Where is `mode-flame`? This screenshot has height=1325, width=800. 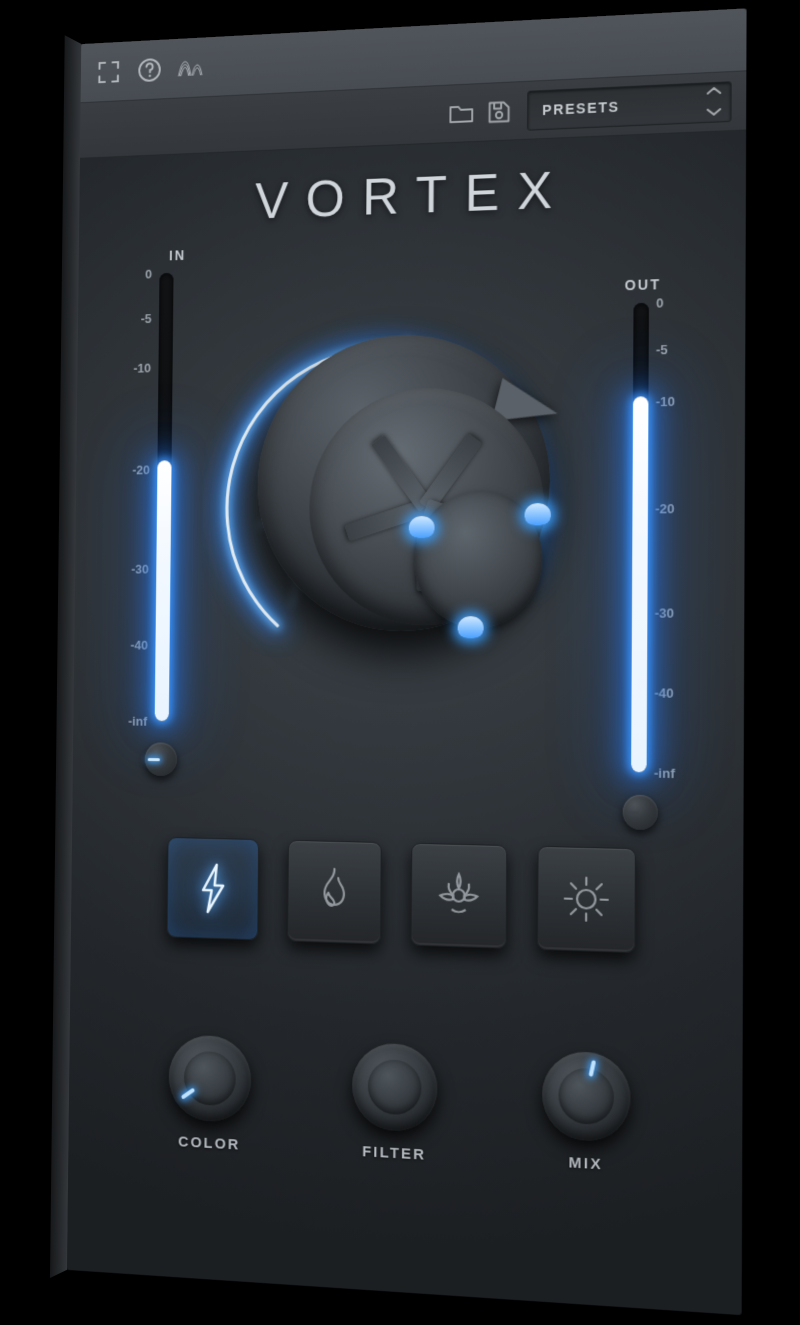
mode-flame is located at coordinates (334, 892).